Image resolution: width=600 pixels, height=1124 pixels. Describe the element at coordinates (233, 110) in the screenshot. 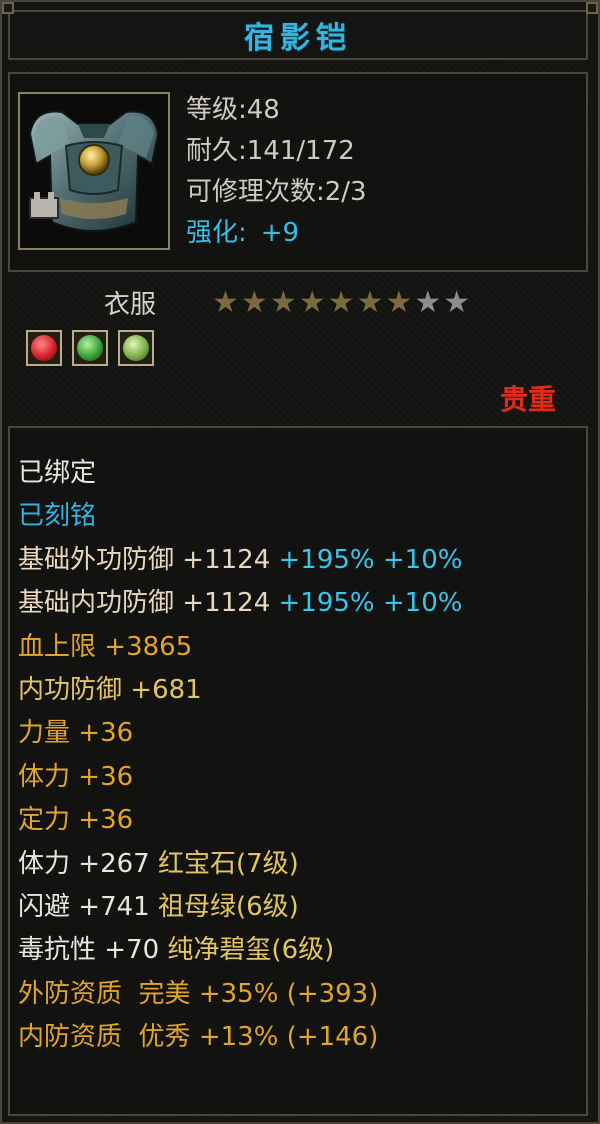

I see `item-level: 等级:48` at that location.